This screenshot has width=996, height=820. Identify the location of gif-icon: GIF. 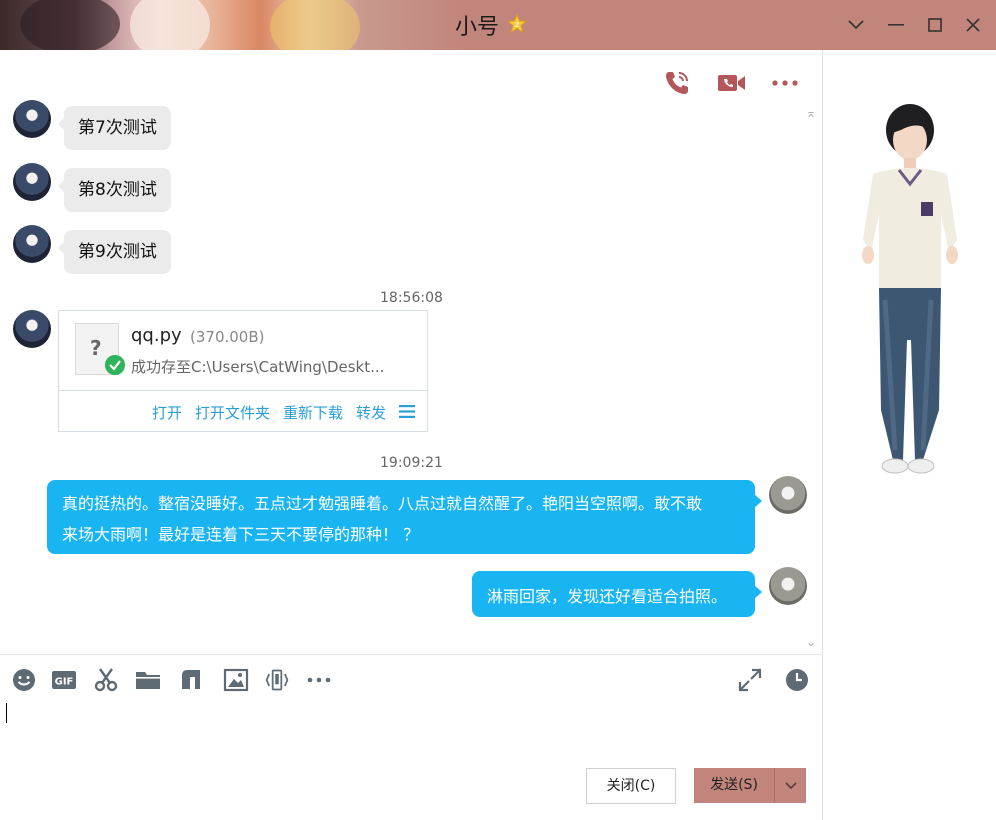
(64, 680).